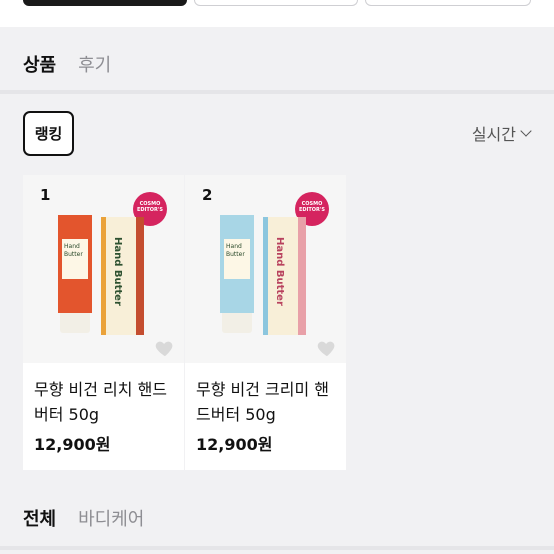 The image size is (554, 554). Describe the element at coordinates (448, 3) in the screenshot. I see `top-button-tertiary` at that location.